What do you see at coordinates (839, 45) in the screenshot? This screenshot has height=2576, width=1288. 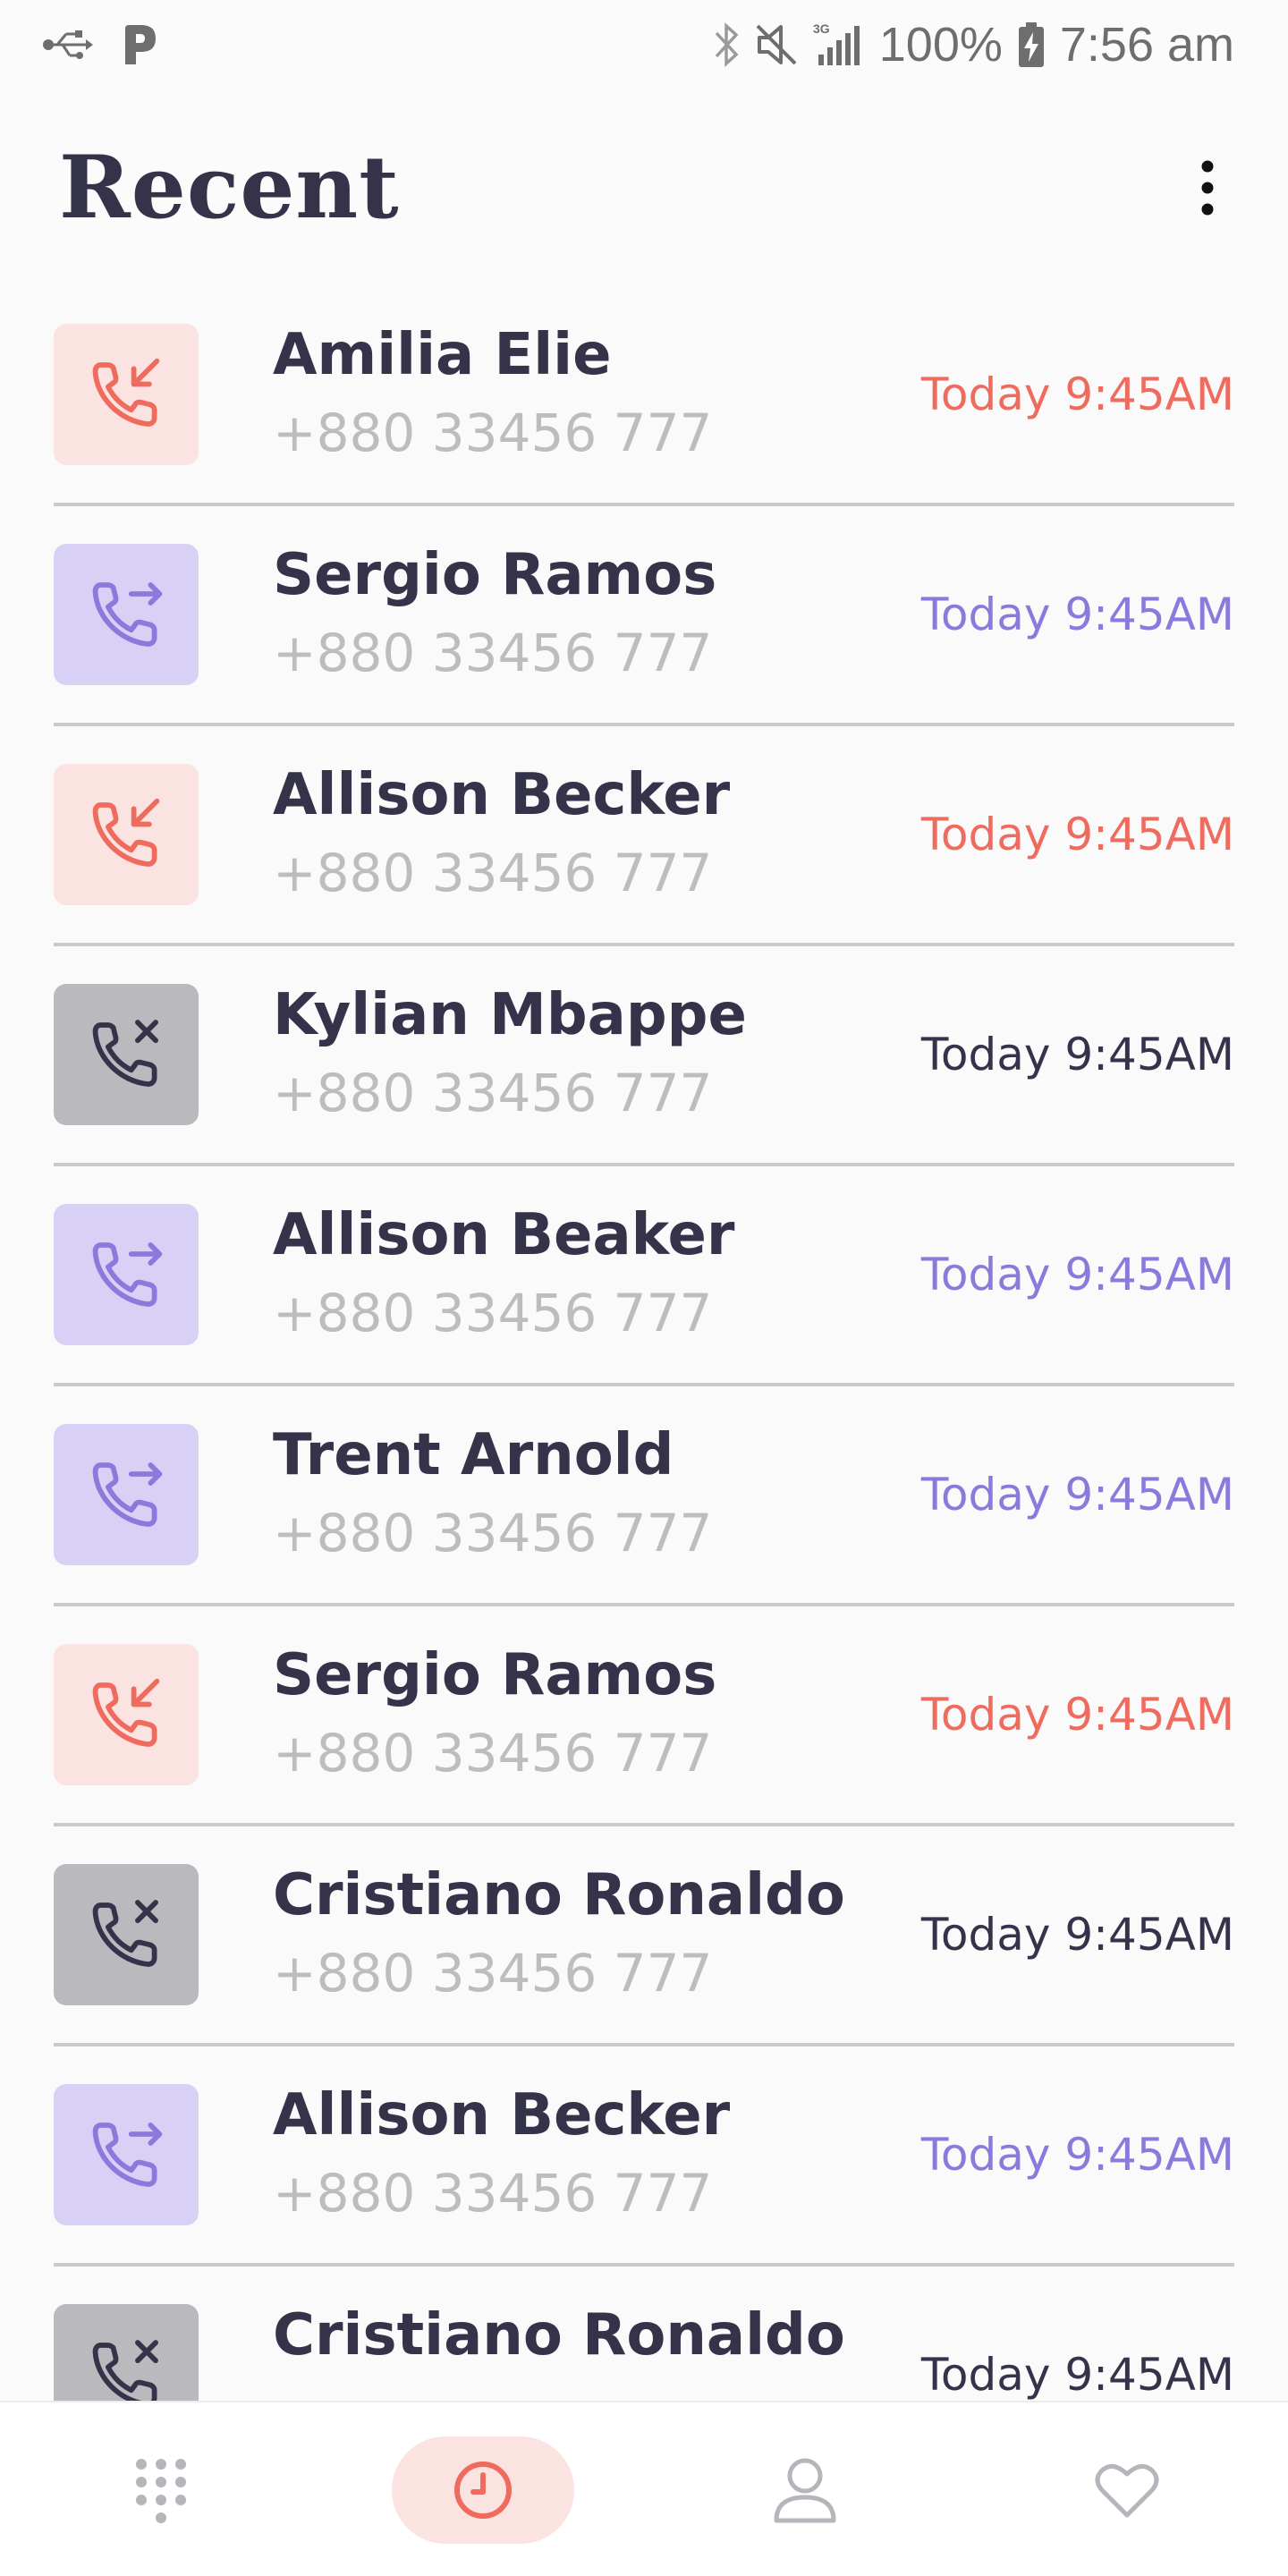 I see `signal-icon: 3G` at bounding box center [839, 45].